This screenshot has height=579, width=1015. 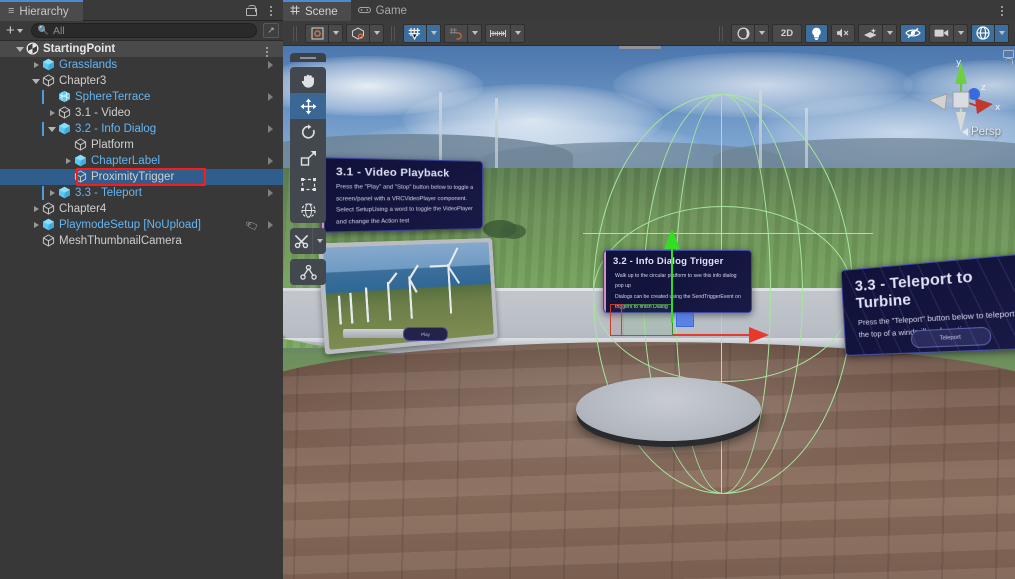 I want to click on draw-mode-group, so click(x=750, y=33).